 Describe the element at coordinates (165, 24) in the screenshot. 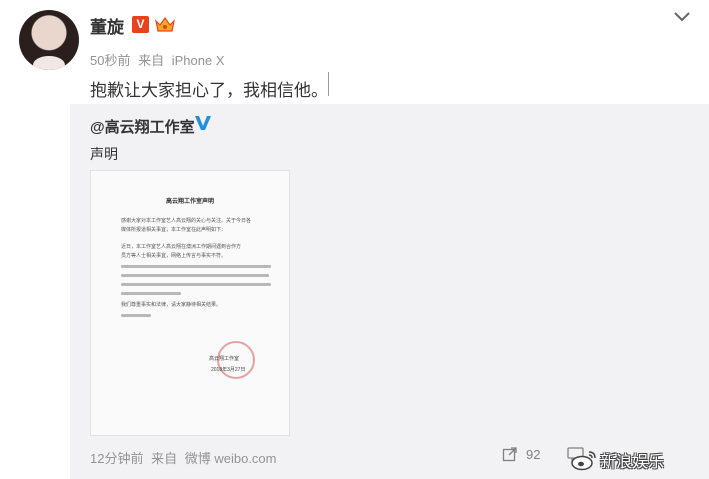

I see `crown-icon` at that location.